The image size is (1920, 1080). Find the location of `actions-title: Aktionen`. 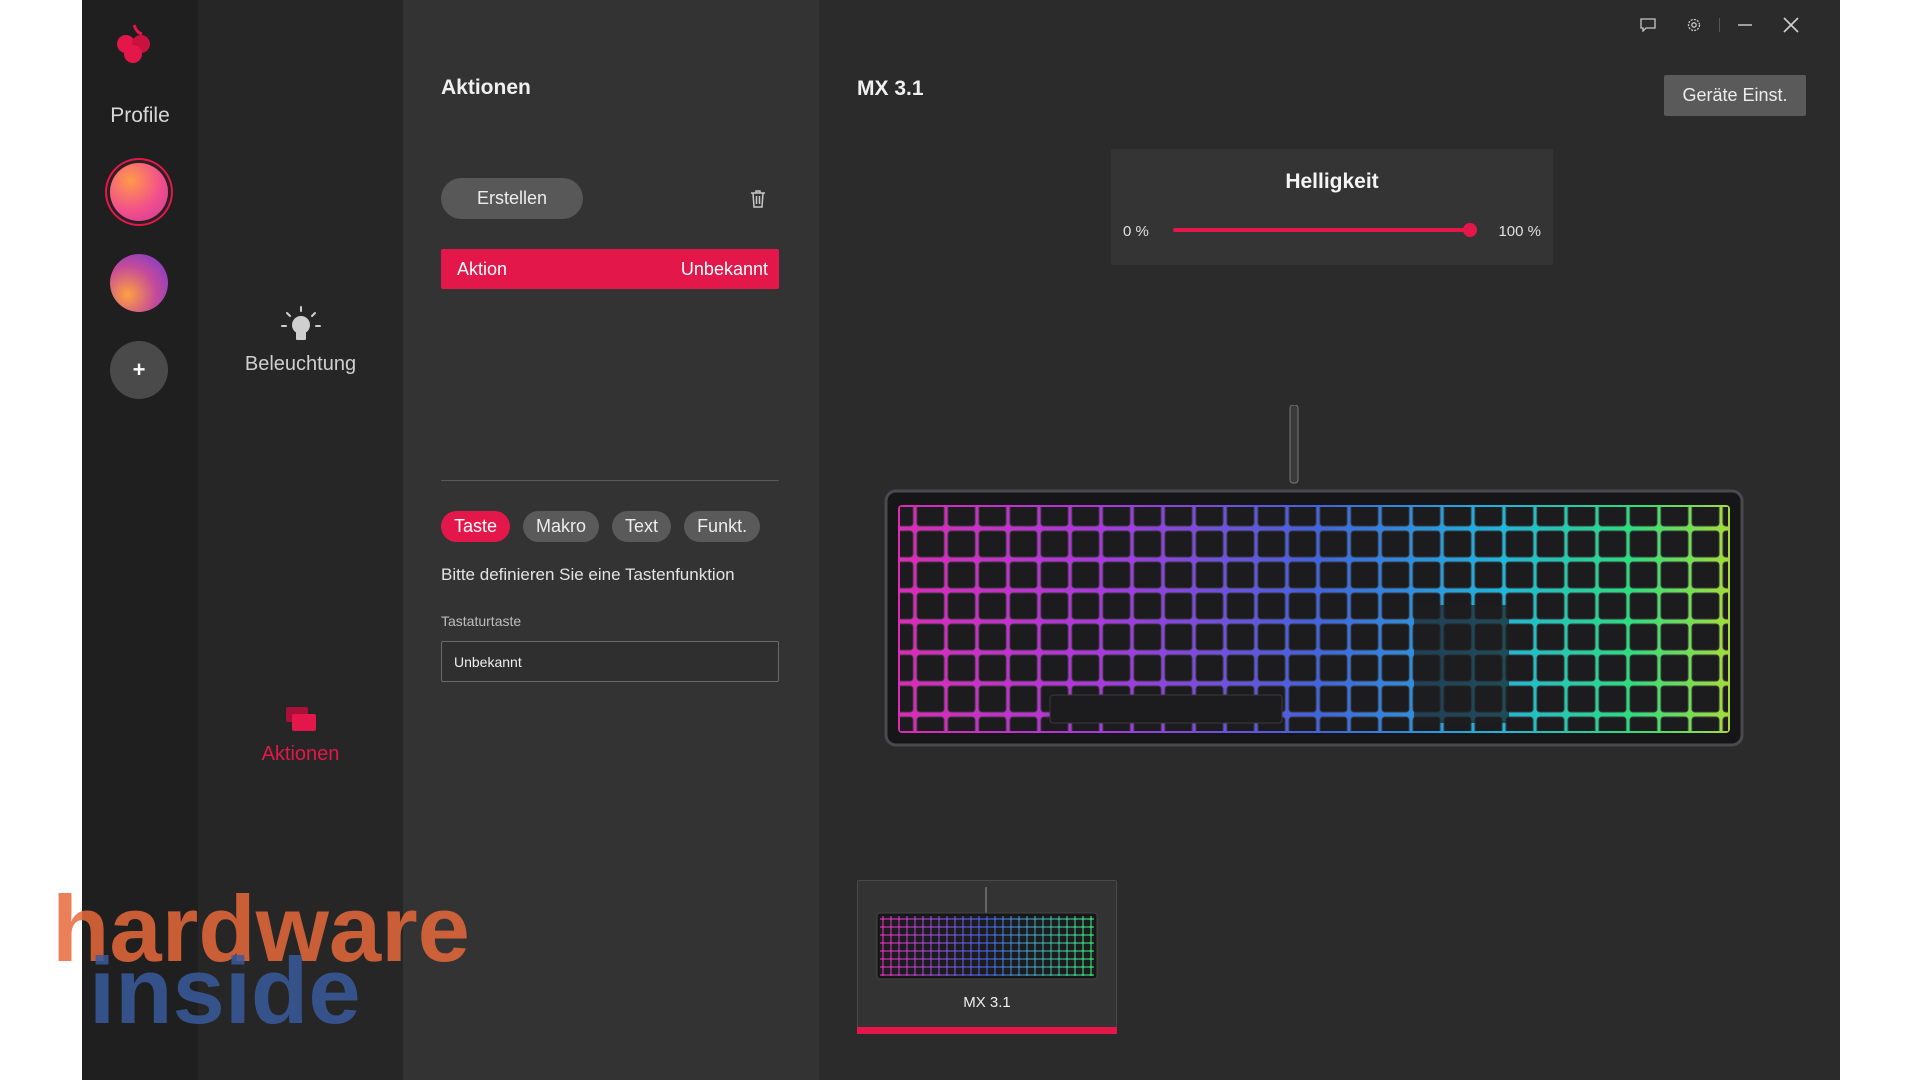

actions-title: Aktionen is located at coordinates (486, 87).